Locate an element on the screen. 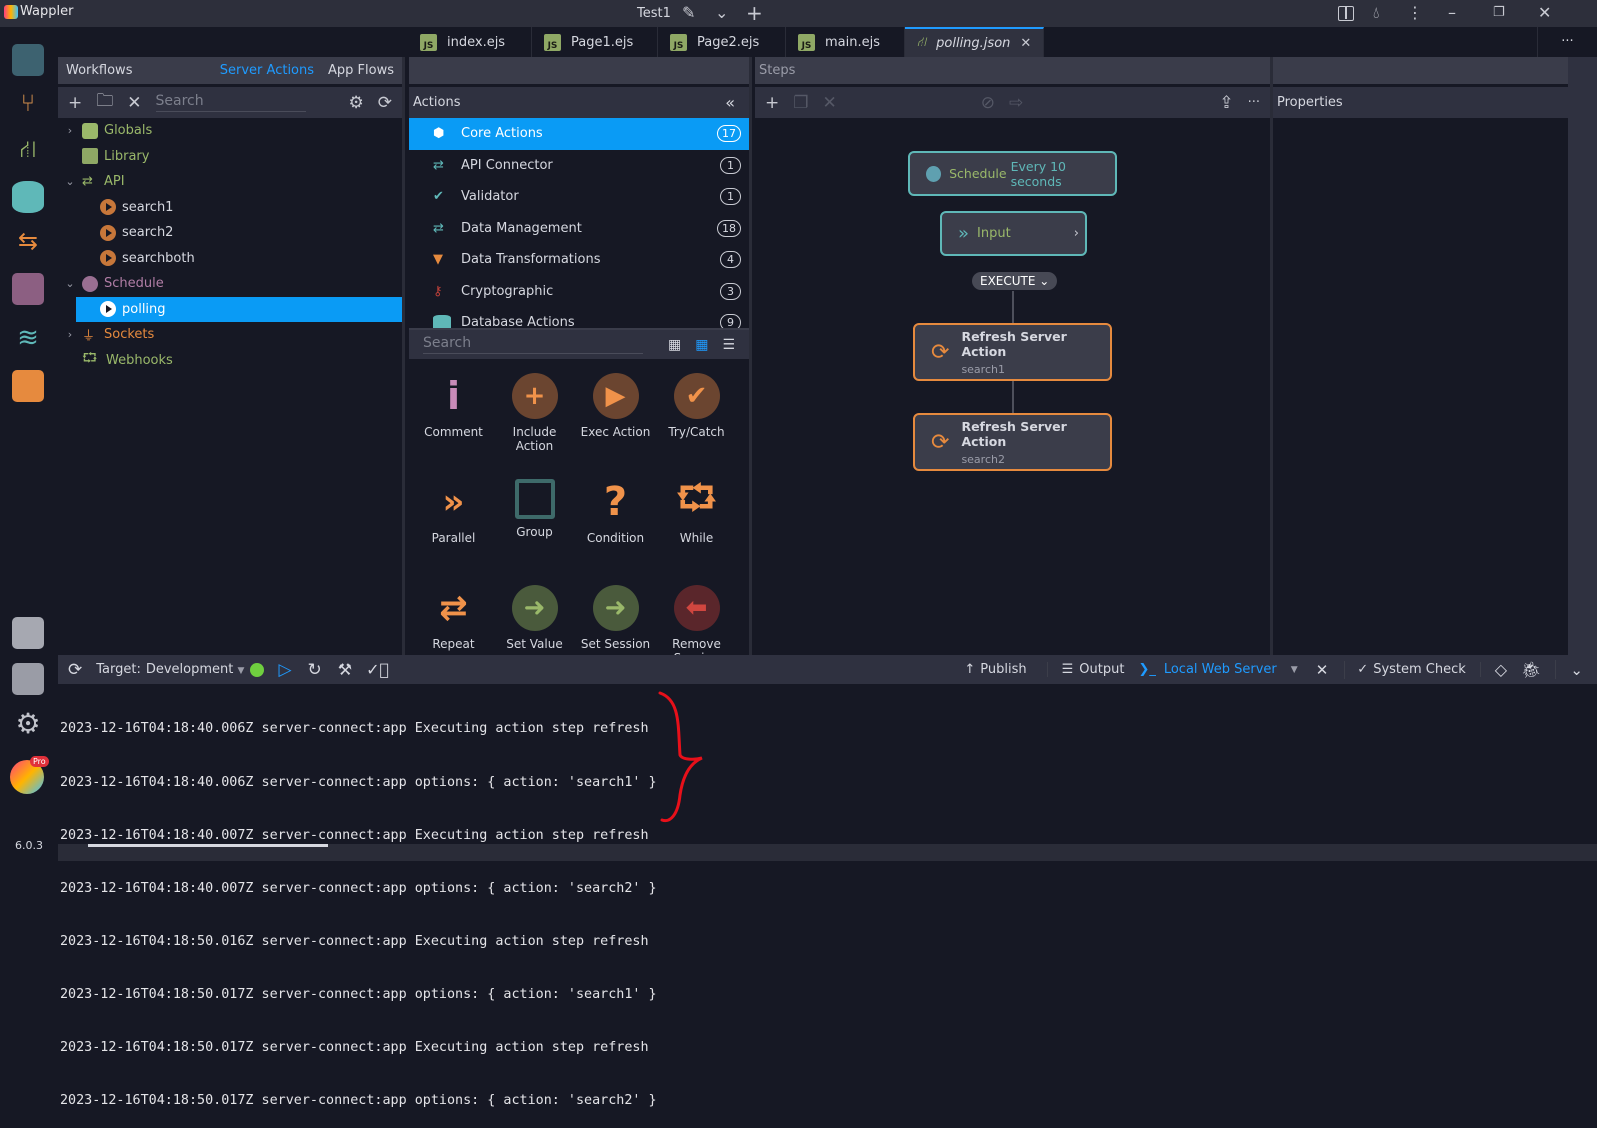 This screenshot has width=1597, height=1128. share-export-icon: ⇪ is located at coordinates (1226, 103).